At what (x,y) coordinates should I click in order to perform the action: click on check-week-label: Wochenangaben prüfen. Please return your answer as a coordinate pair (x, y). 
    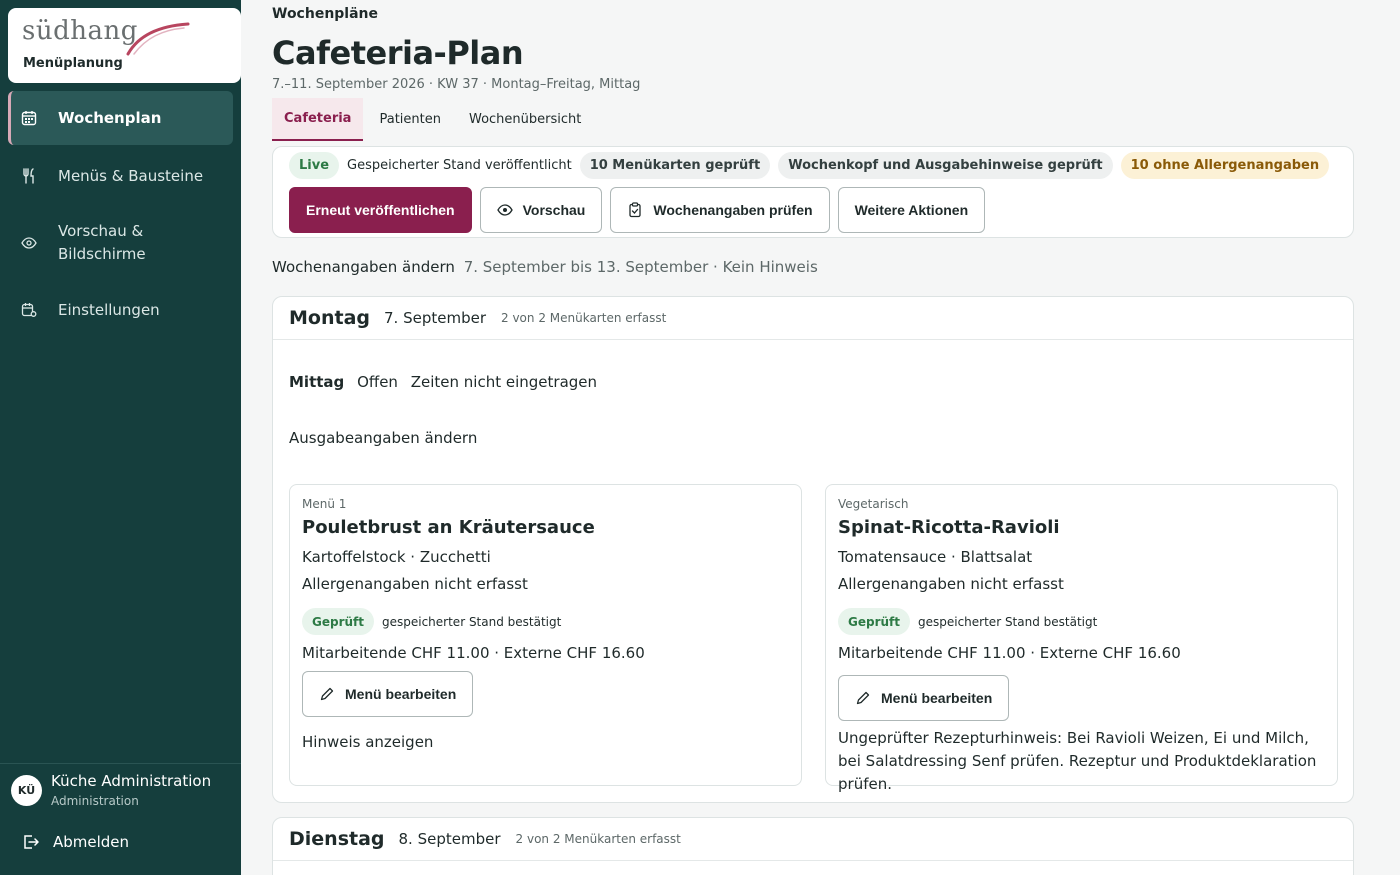
    Looking at the image, I should click on (733, 210).